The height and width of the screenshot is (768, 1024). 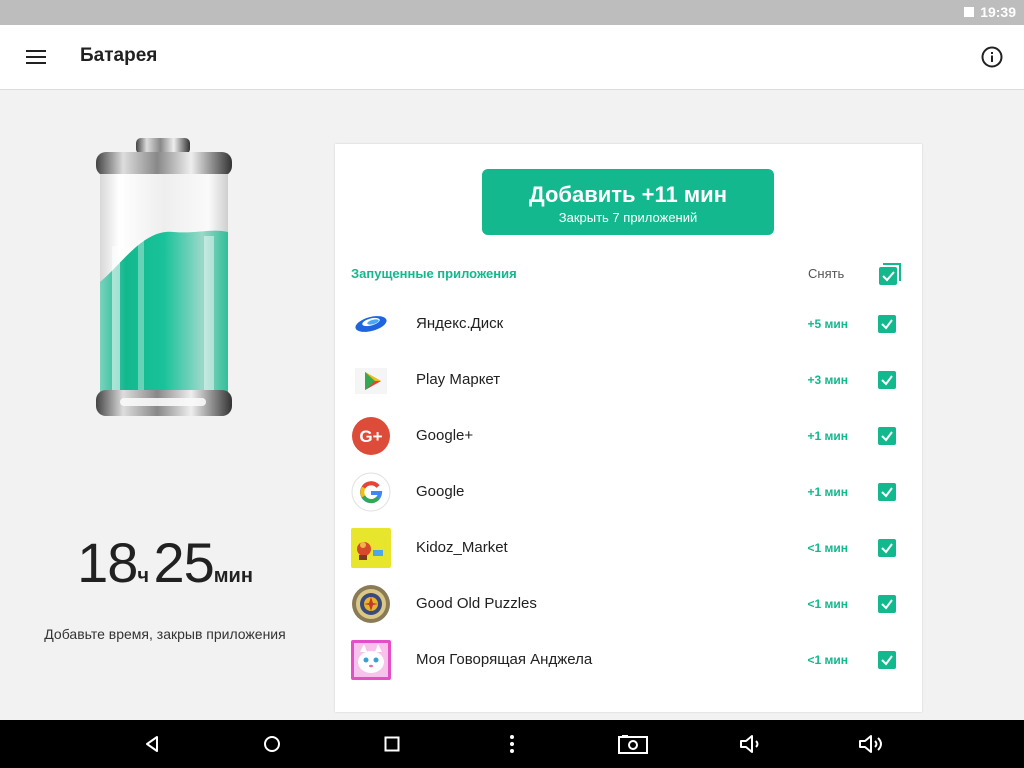 I want to click on page-title: Батарея, so click(x=119, y=55).